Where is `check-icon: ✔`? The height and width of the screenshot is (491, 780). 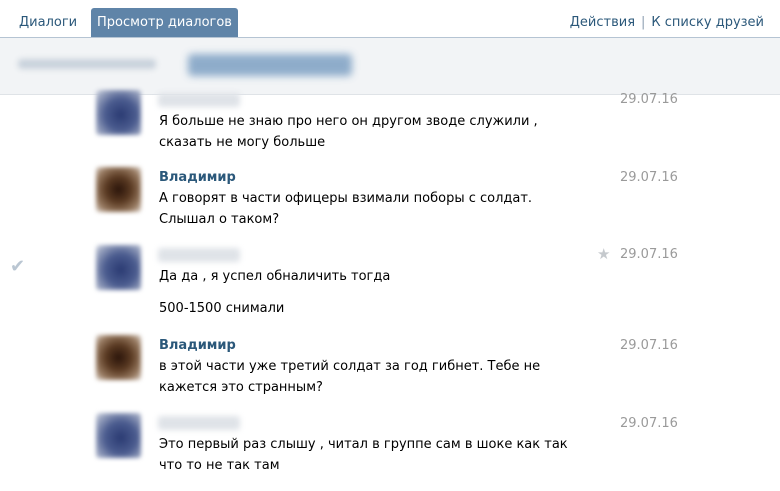
check-icon: ✔ is located at coordinates (17, 266).